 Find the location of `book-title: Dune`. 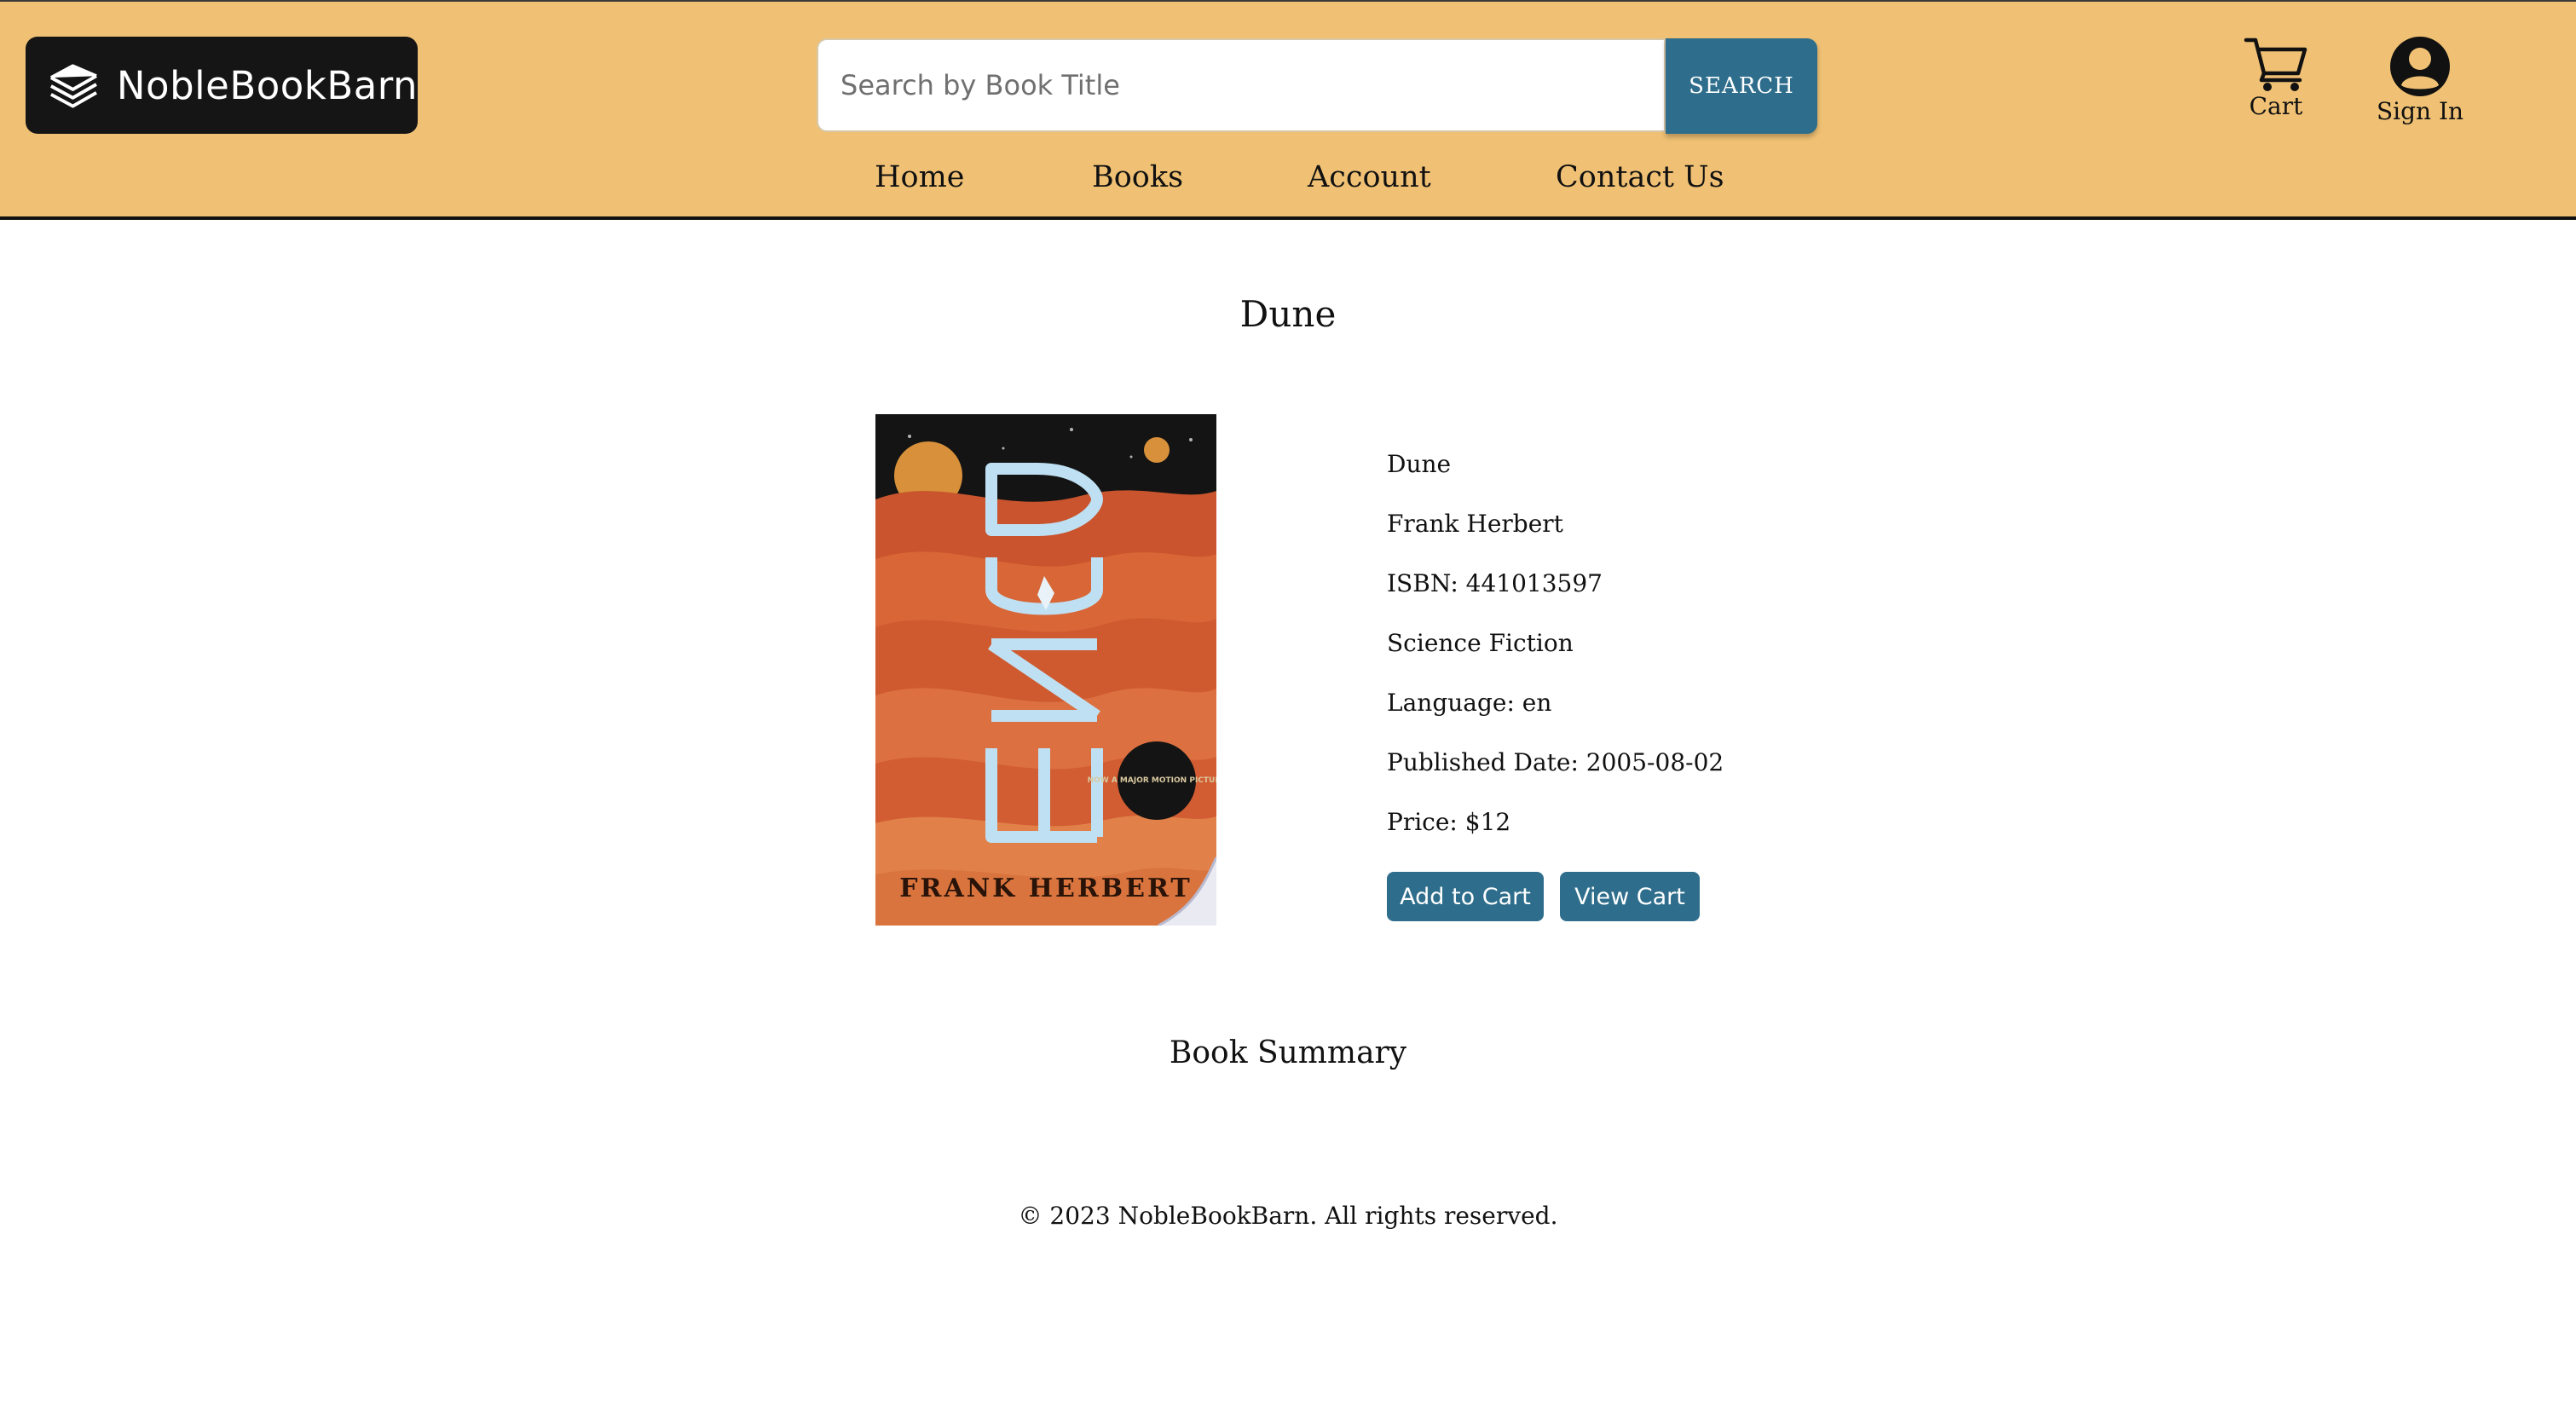

book-title: Dune is located at coordinates (1419, 464).